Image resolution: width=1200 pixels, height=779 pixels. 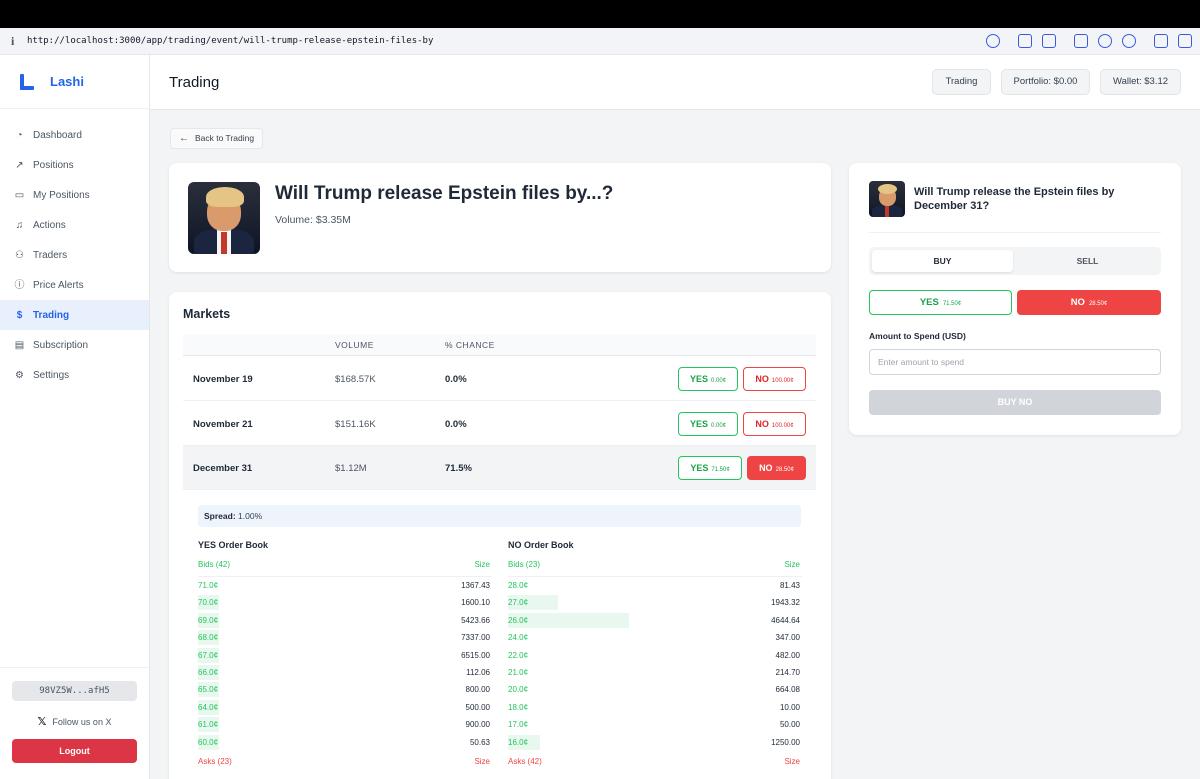 I want to click on order-book-row: 71.0¢ 1367.43, so click(x=345, y=585).